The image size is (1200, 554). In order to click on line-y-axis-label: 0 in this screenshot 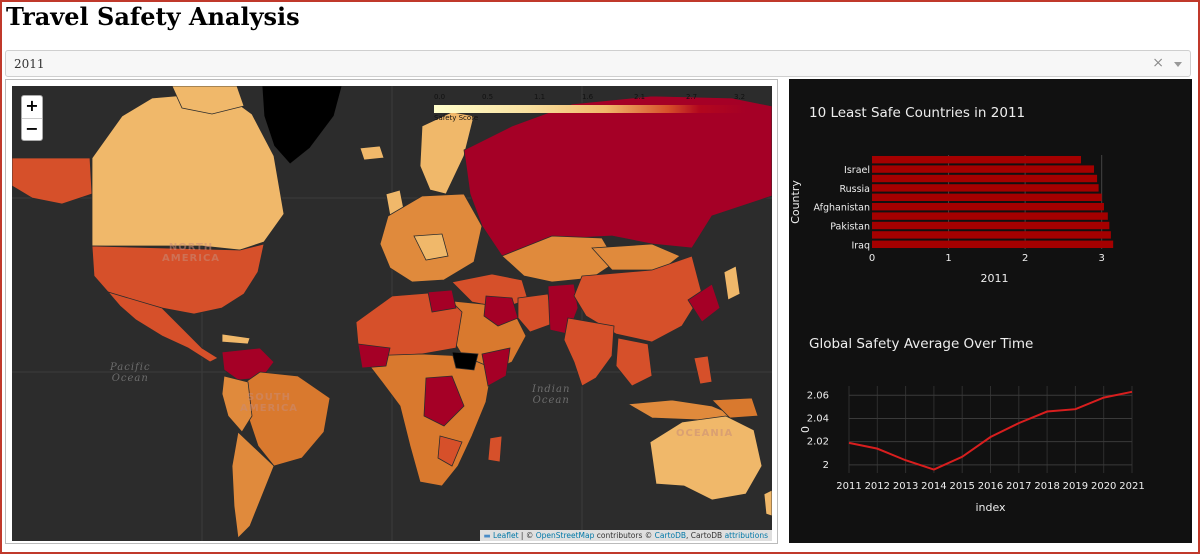, I will do `click(805, 429)`.